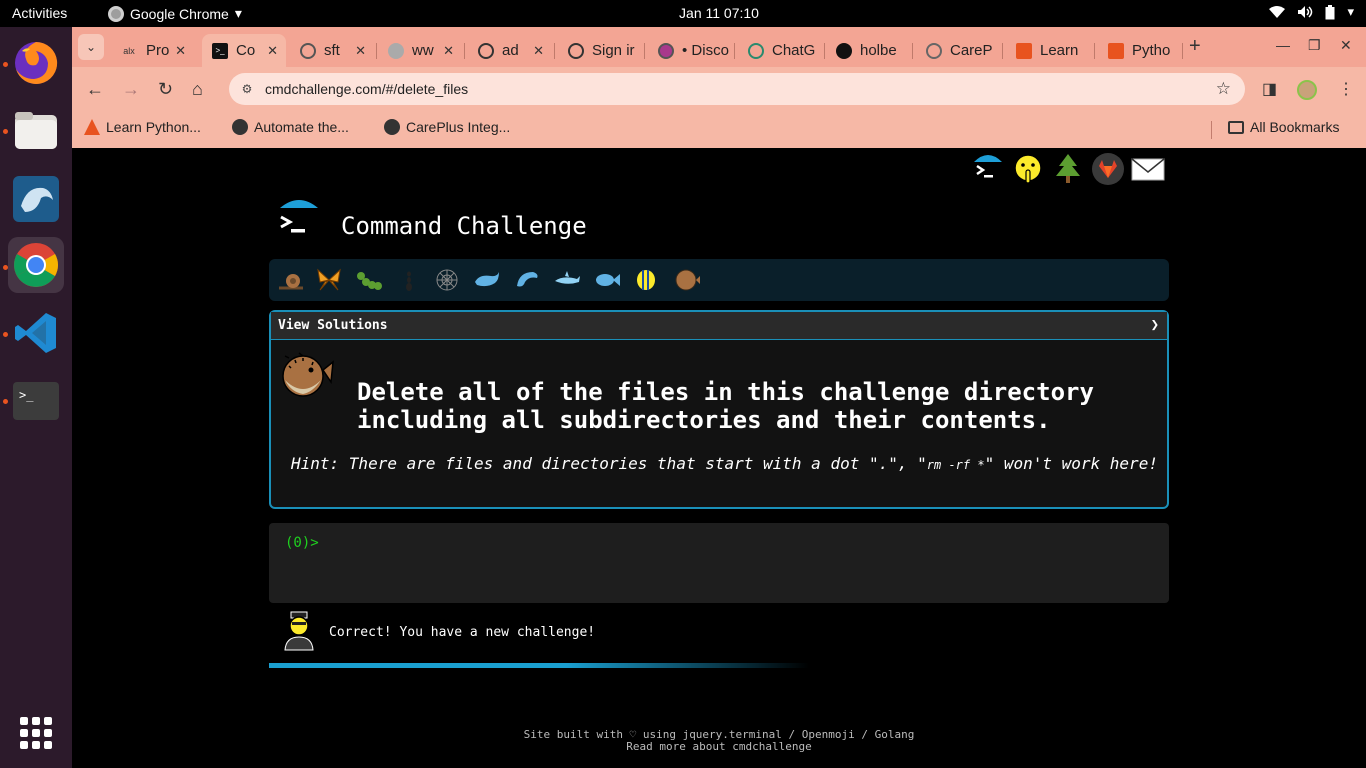 The width and height of the screenshot is (1366, 768). What do you see at coordinates (1283, 45) in the screenshot?
I see `minimize-button: —` at bounding box center [1283, 45].